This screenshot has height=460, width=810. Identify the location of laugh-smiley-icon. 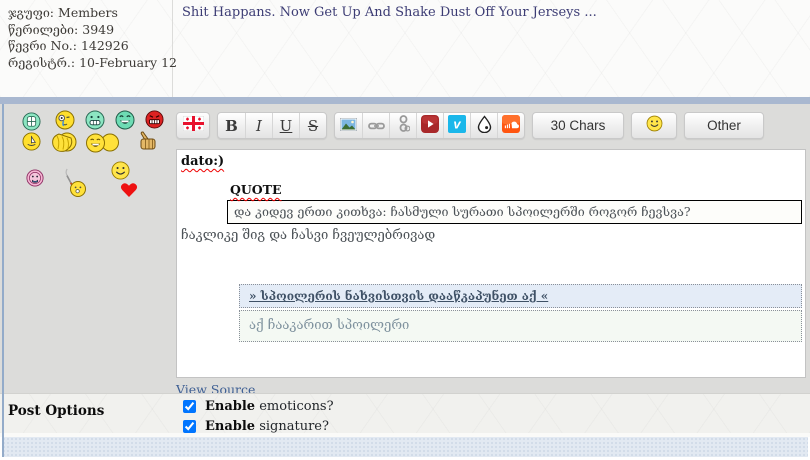
(125, 122).